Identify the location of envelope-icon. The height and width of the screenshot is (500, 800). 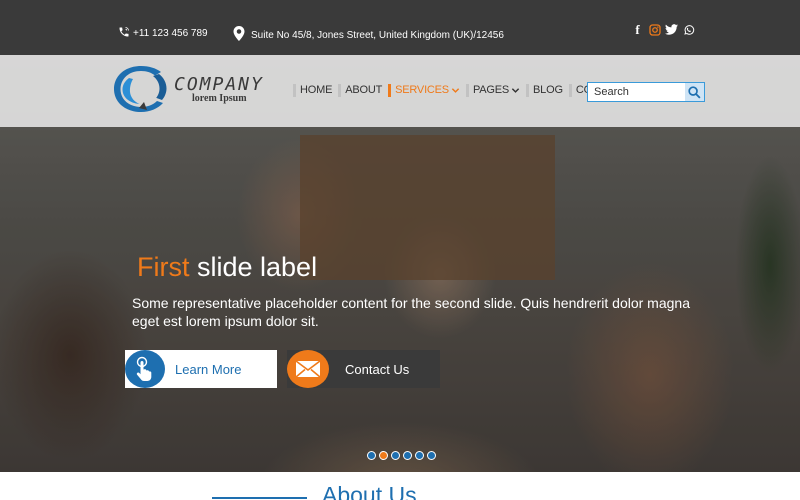
(308, 369).